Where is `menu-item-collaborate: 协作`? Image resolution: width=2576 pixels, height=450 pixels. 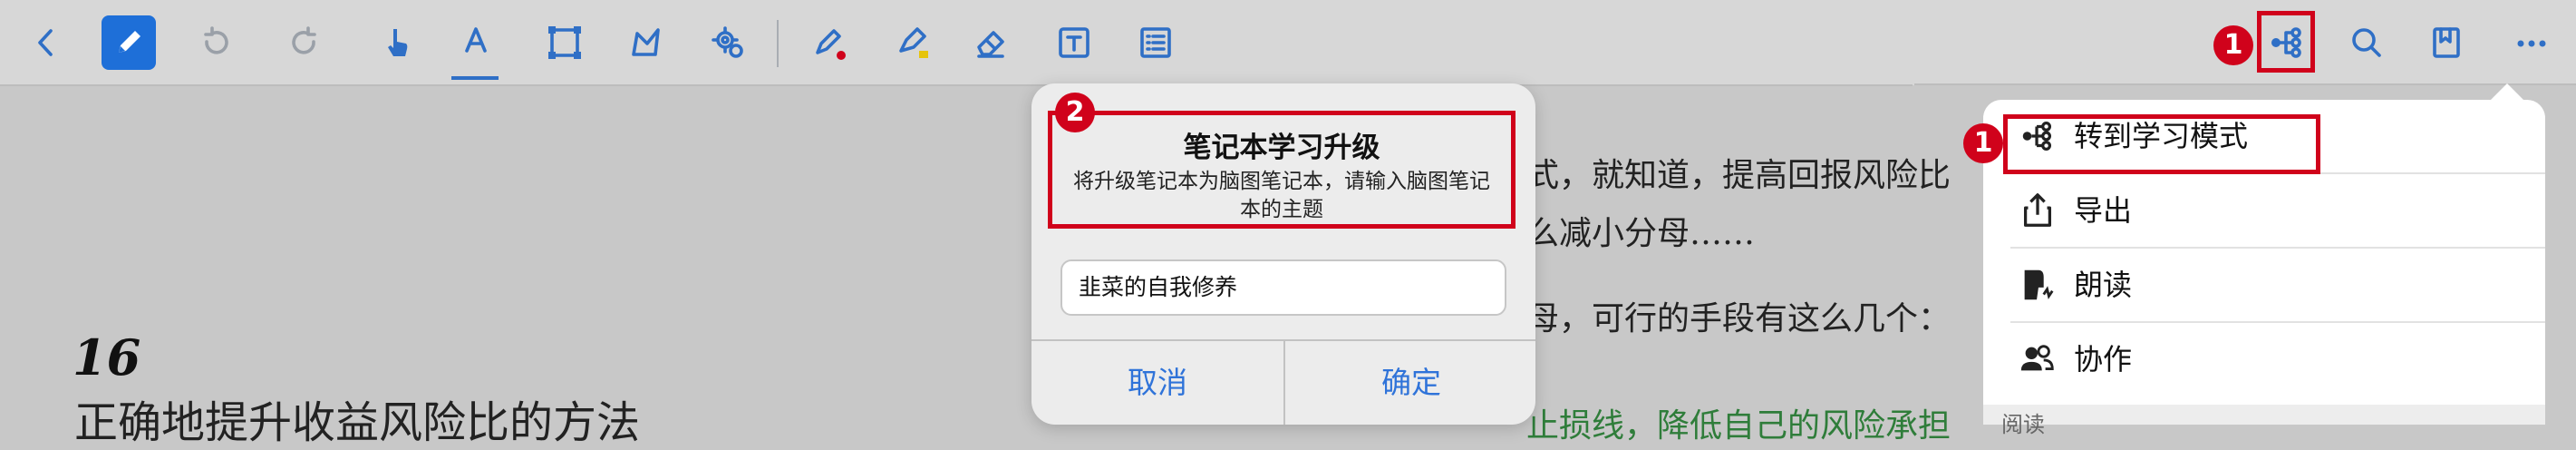 menu-item-collaborate: 协作 is located at coordinates (2264, 359).